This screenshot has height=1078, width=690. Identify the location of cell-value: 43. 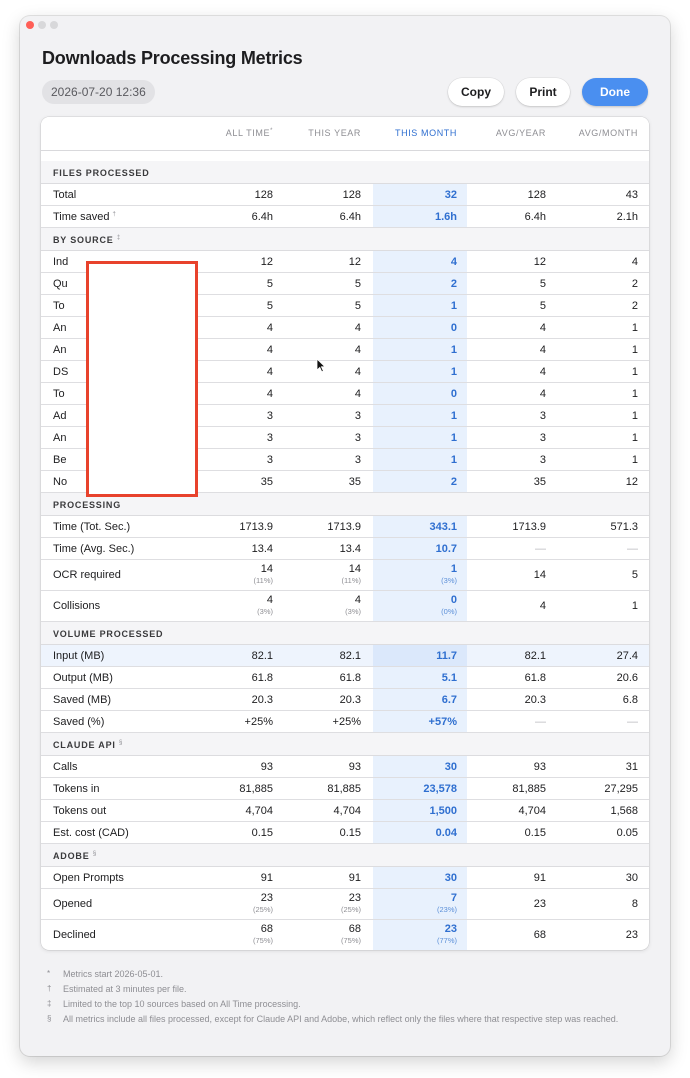
(631, 195).